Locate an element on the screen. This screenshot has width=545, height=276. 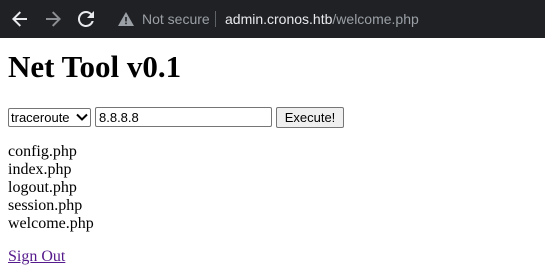
url-path: /welcome.php is located at coordinates (375, 19).